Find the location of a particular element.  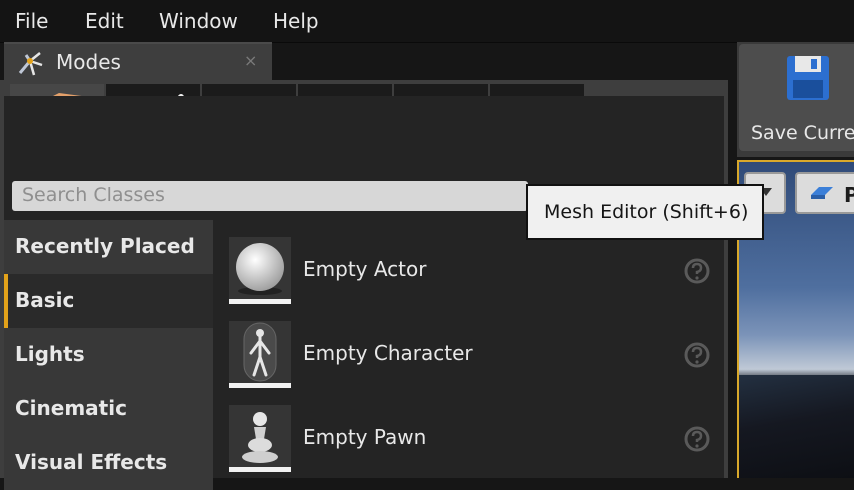

category-cinematic: Cinematic is located at coordinates (108, 409).